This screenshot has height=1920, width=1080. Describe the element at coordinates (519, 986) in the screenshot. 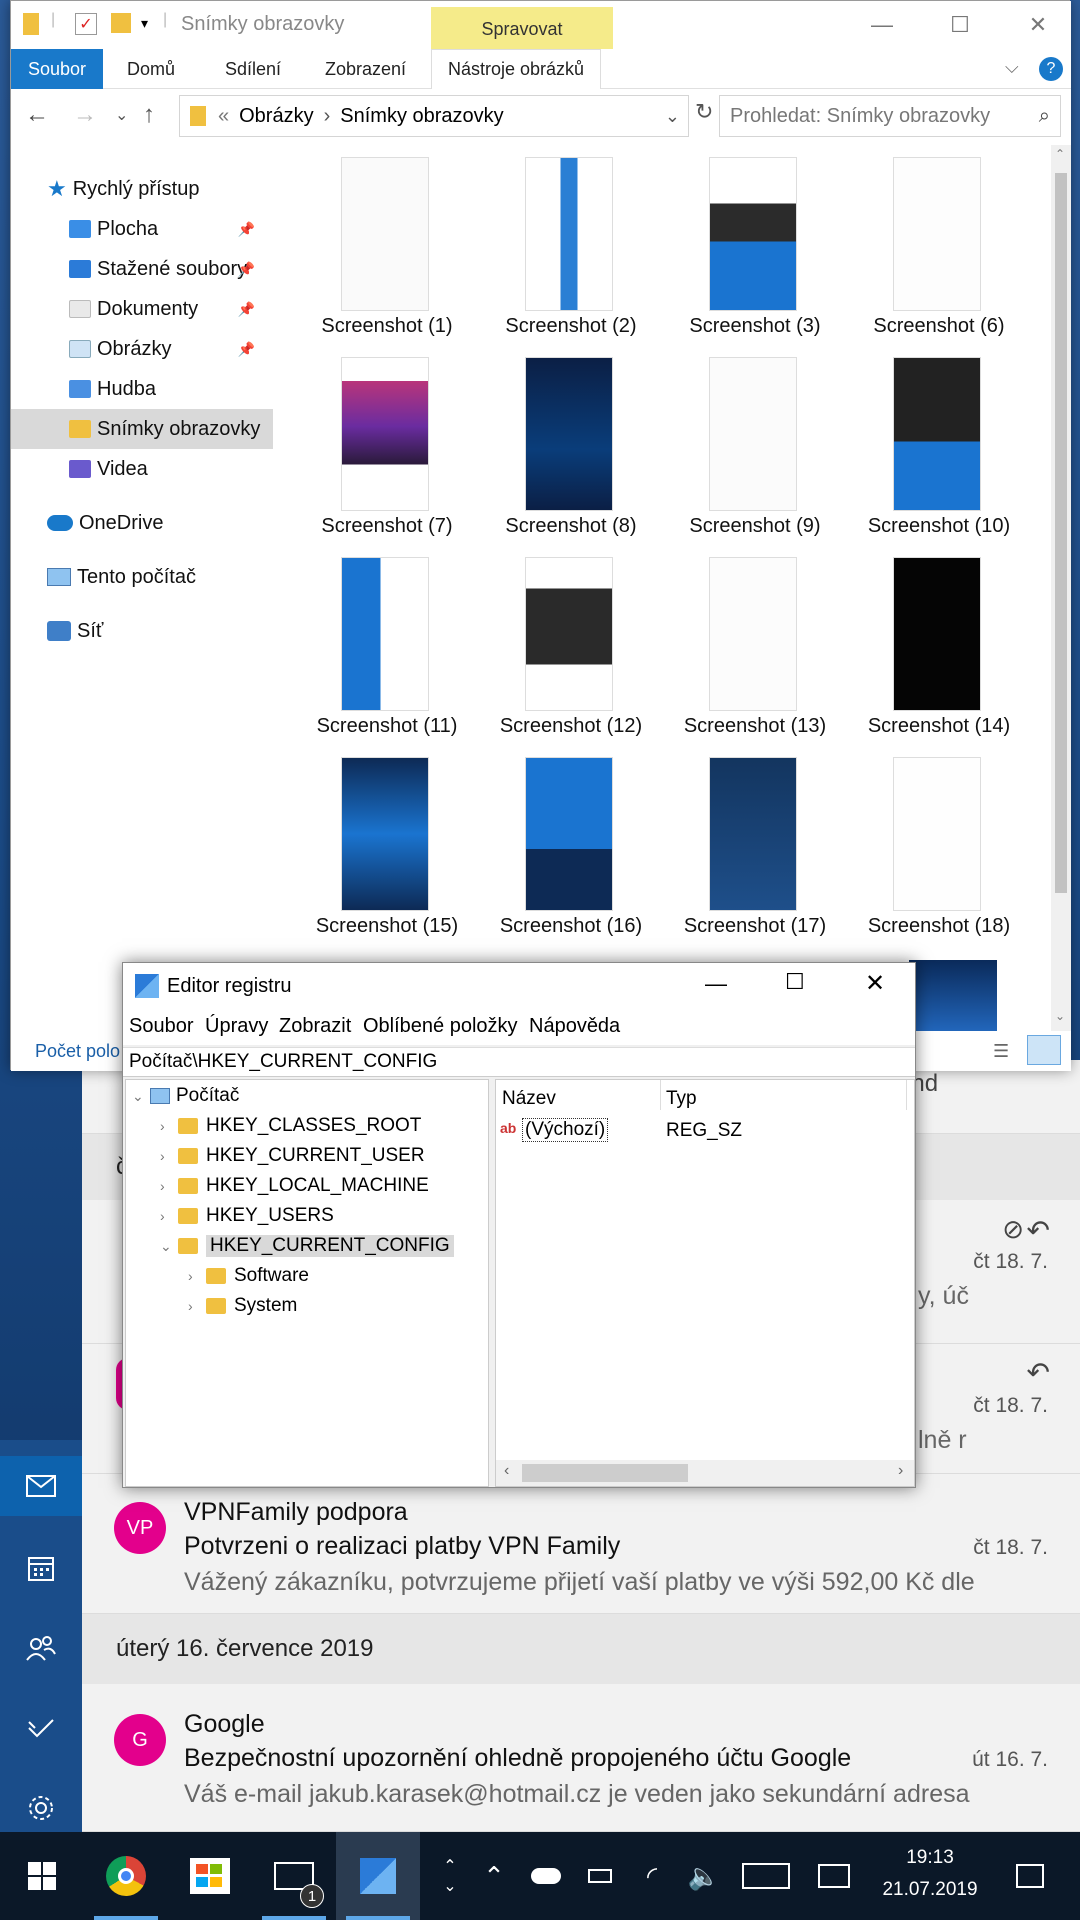

I see `registry-titlebar: Editor registru — ☐ ✕` at that location.